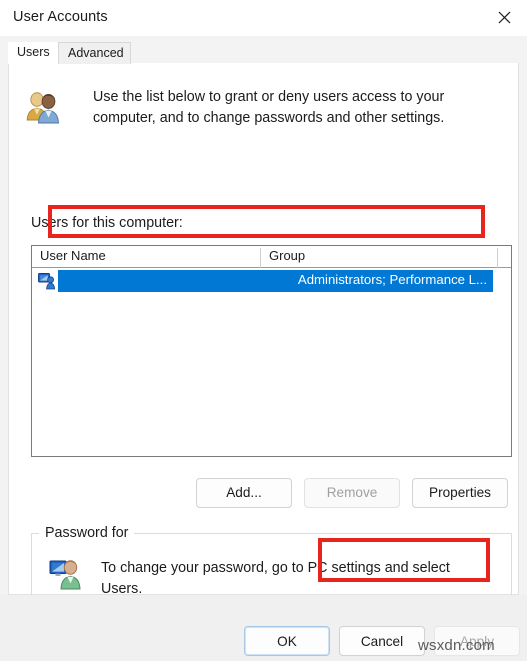 This screenshot has width=527, height=661. I want to click on column-header-group: Group, so click(378, 258).